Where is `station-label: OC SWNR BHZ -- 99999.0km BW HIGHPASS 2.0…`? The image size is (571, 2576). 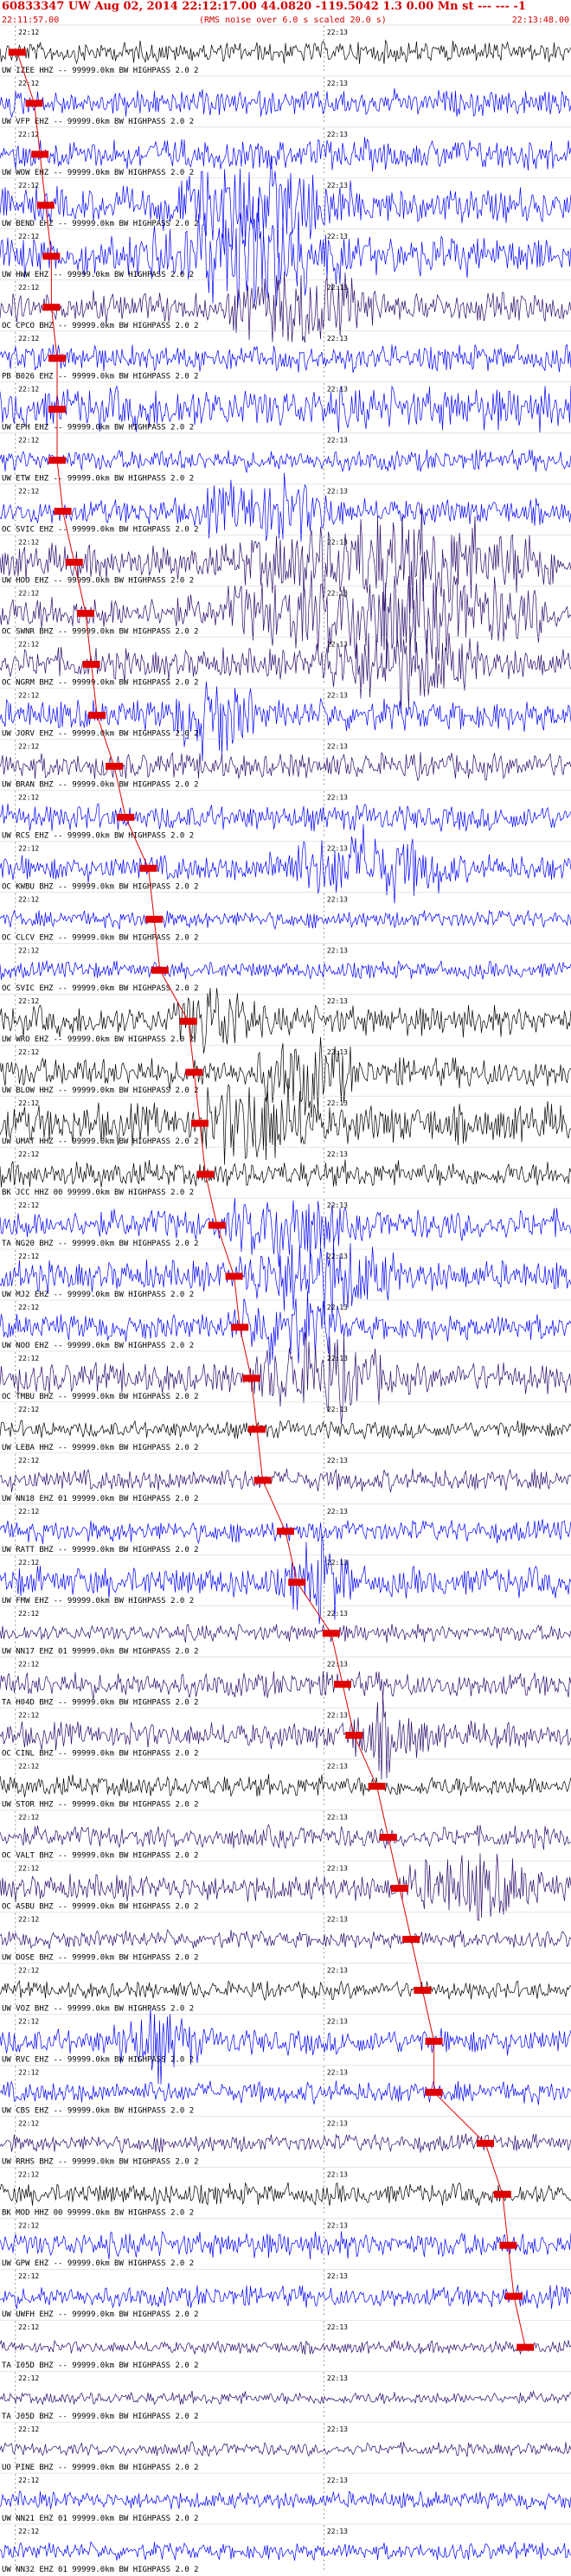 station-label: OC SWNR BHZ -- 99999.0km BW HIGHPASS 2.0… is located at coordinates (100, 632).